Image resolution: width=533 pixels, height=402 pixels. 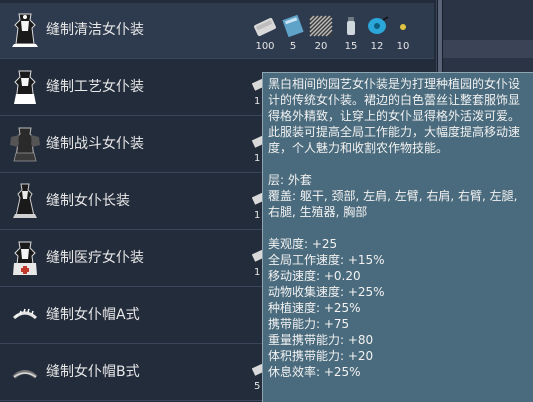 What do you see at coordinates (290, 180) in the screenshot?
I see `tooltip-layer: 层: 外套` at bounding box center [290, 180].